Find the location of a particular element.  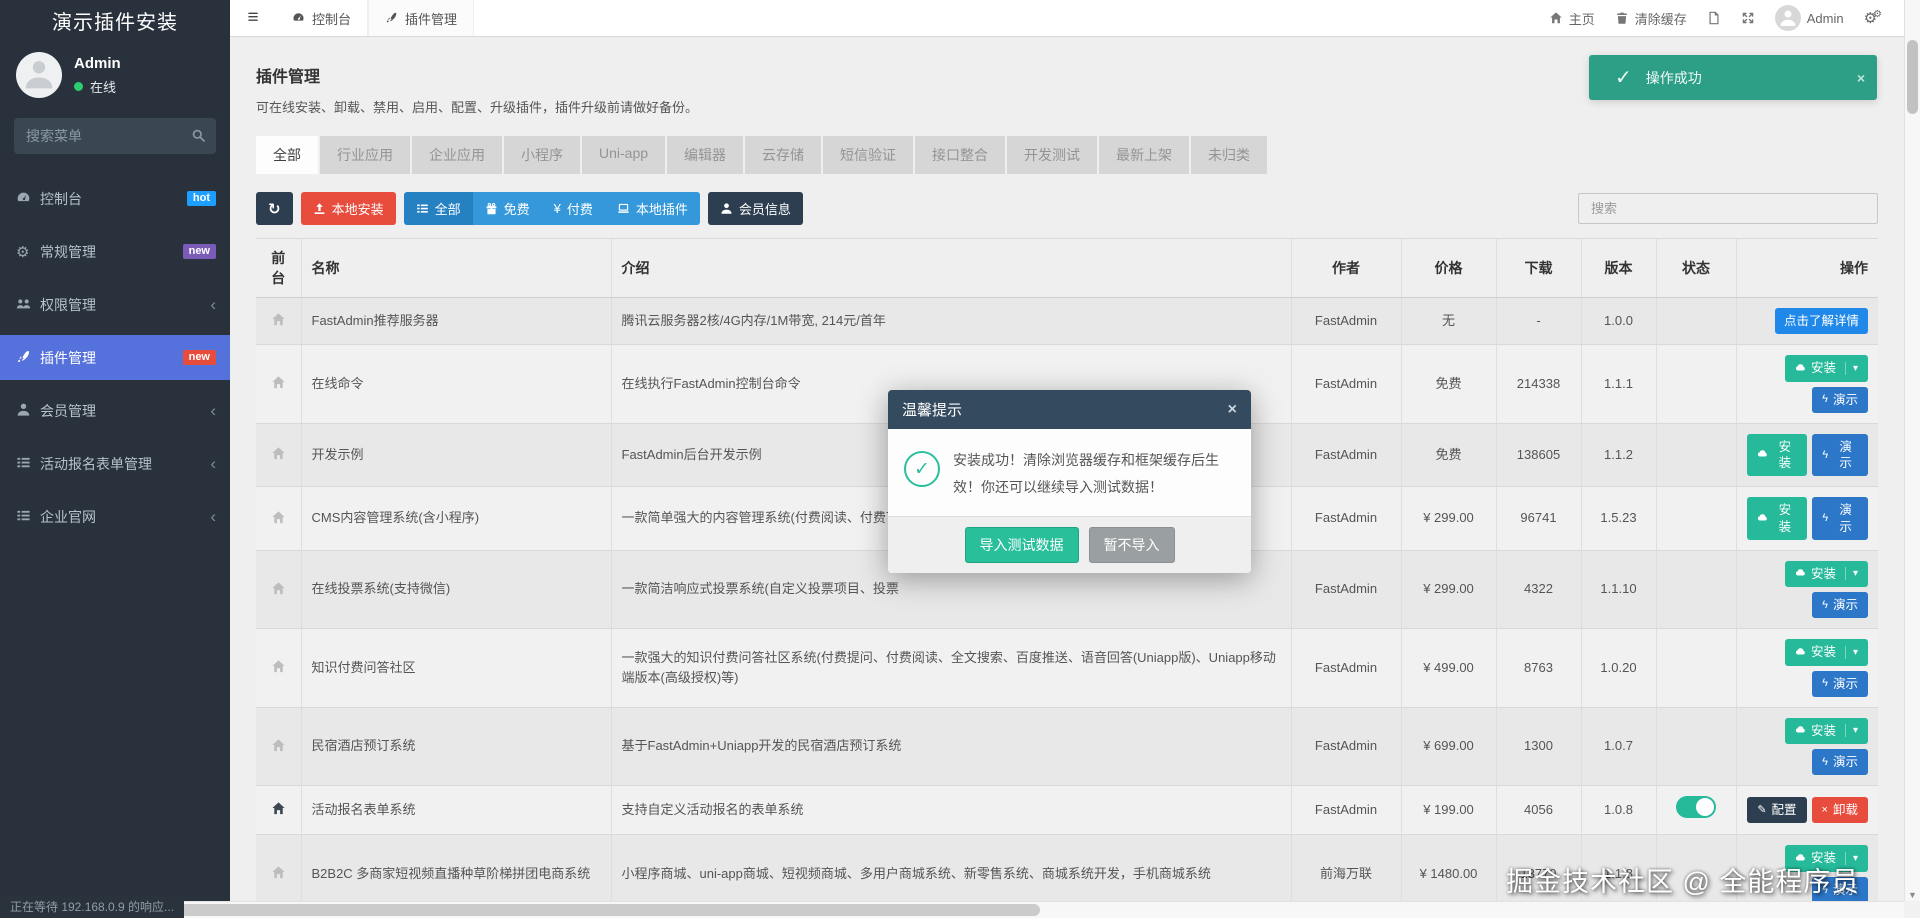

vertical-scrollbar: ▼ is located at coordinates (1912, 450).